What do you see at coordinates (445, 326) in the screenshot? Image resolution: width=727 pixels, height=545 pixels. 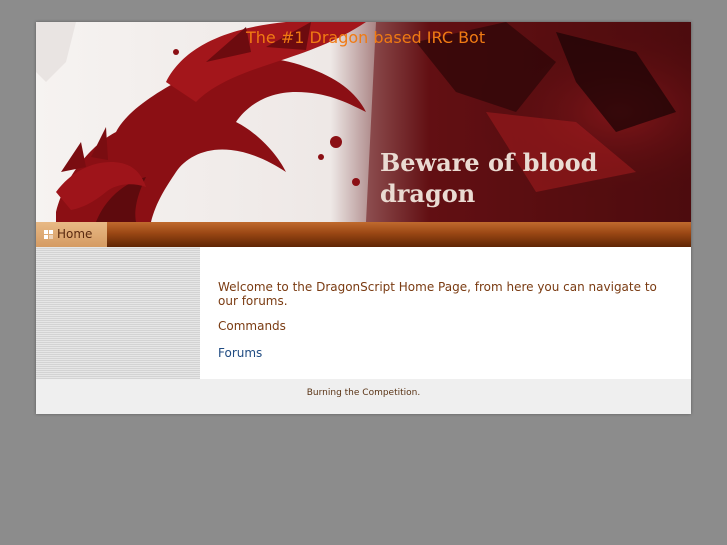 I see `commands-link: Commands` at bounding box center [445, 326].